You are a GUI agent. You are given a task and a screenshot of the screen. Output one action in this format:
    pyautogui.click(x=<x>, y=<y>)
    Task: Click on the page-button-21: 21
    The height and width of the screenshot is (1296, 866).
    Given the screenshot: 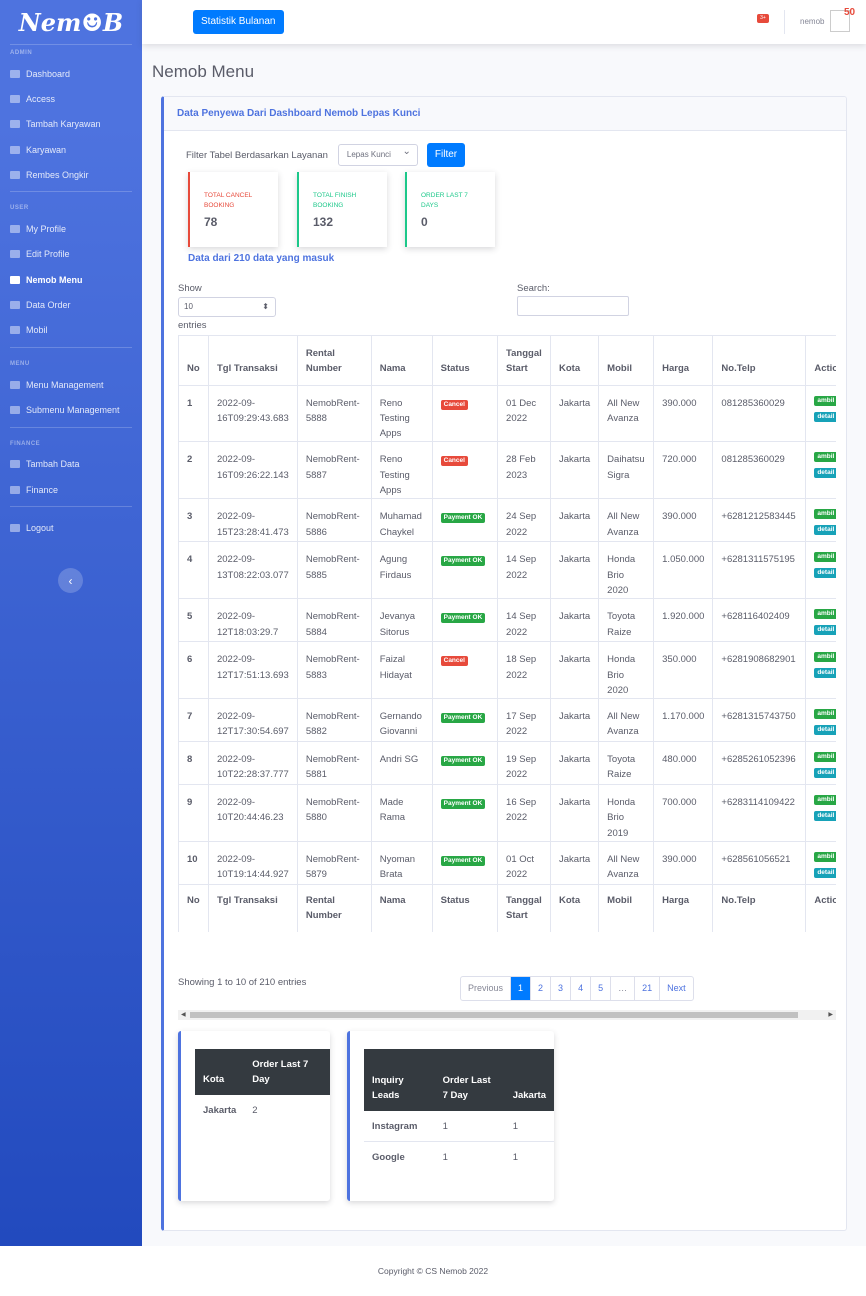 What is the action you would take?
    pyautogui.click(x=646, y=988)
    